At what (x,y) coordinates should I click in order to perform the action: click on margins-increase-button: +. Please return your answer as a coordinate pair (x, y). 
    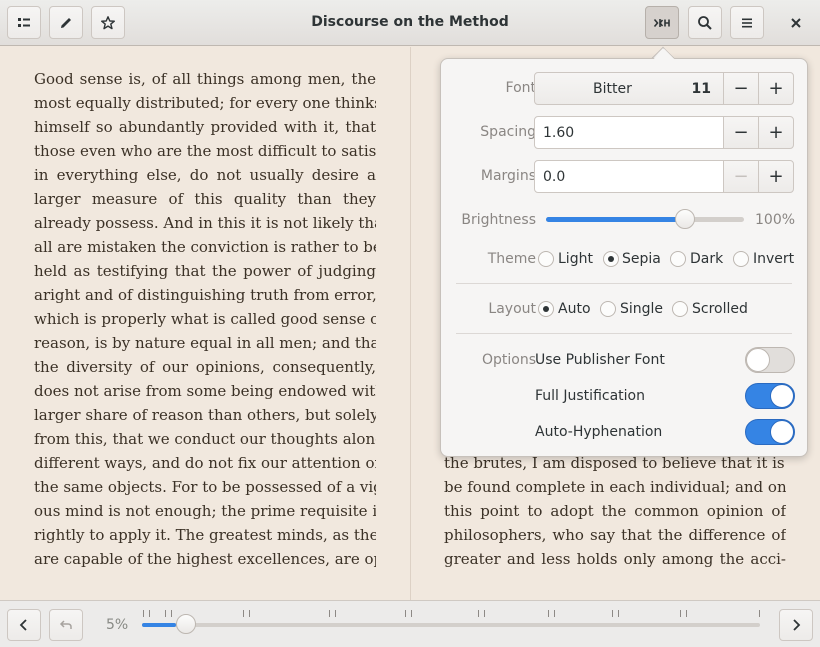
    Looking at the image, I should click on (776, 176).